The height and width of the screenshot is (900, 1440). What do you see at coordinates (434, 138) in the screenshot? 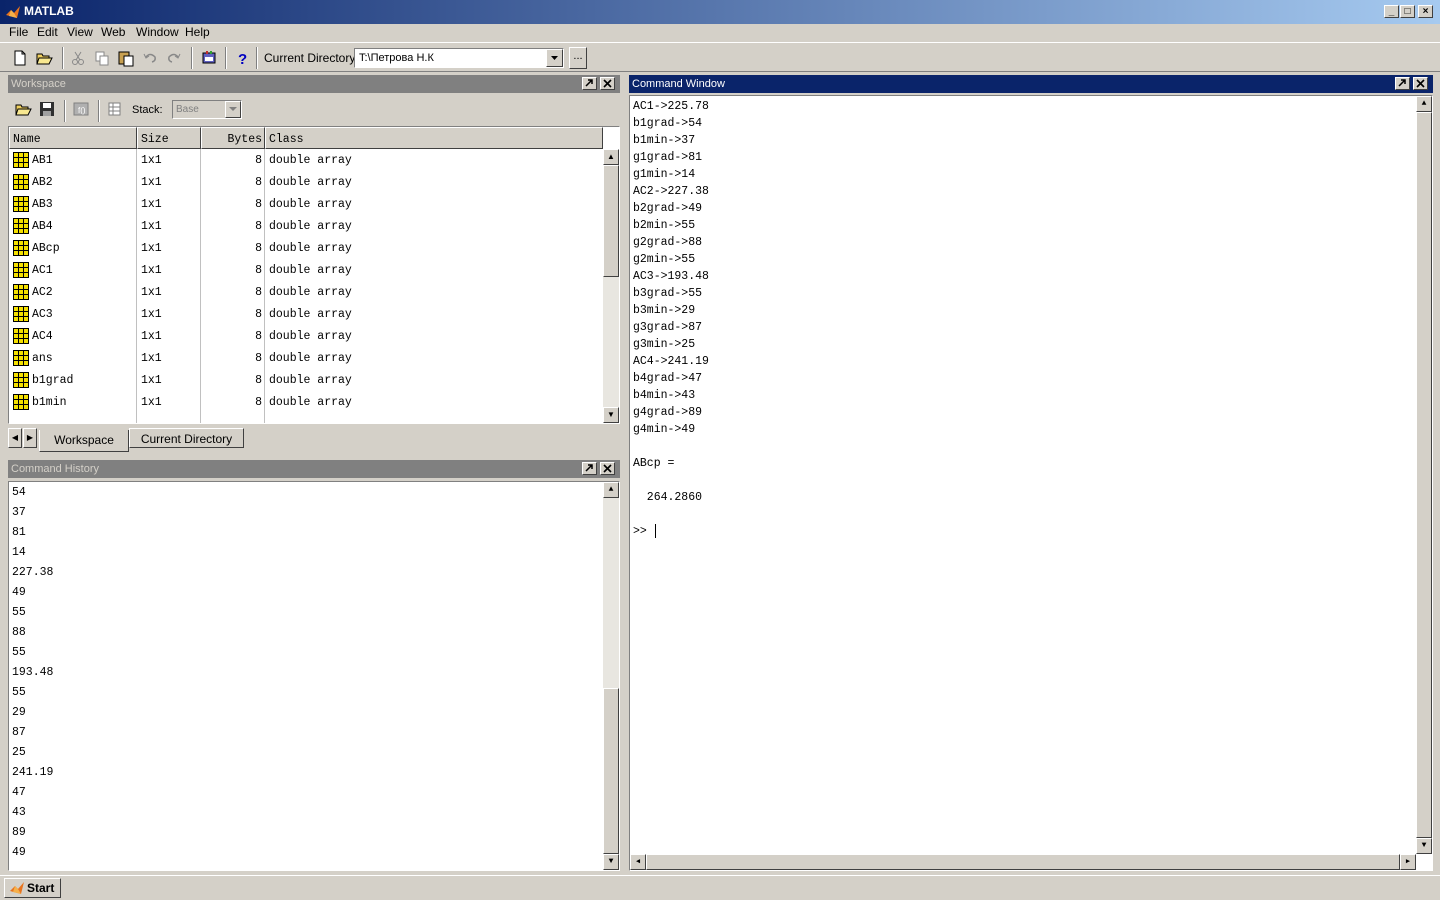
I see `column-header-class: Class` at bounding box center [434, 138].